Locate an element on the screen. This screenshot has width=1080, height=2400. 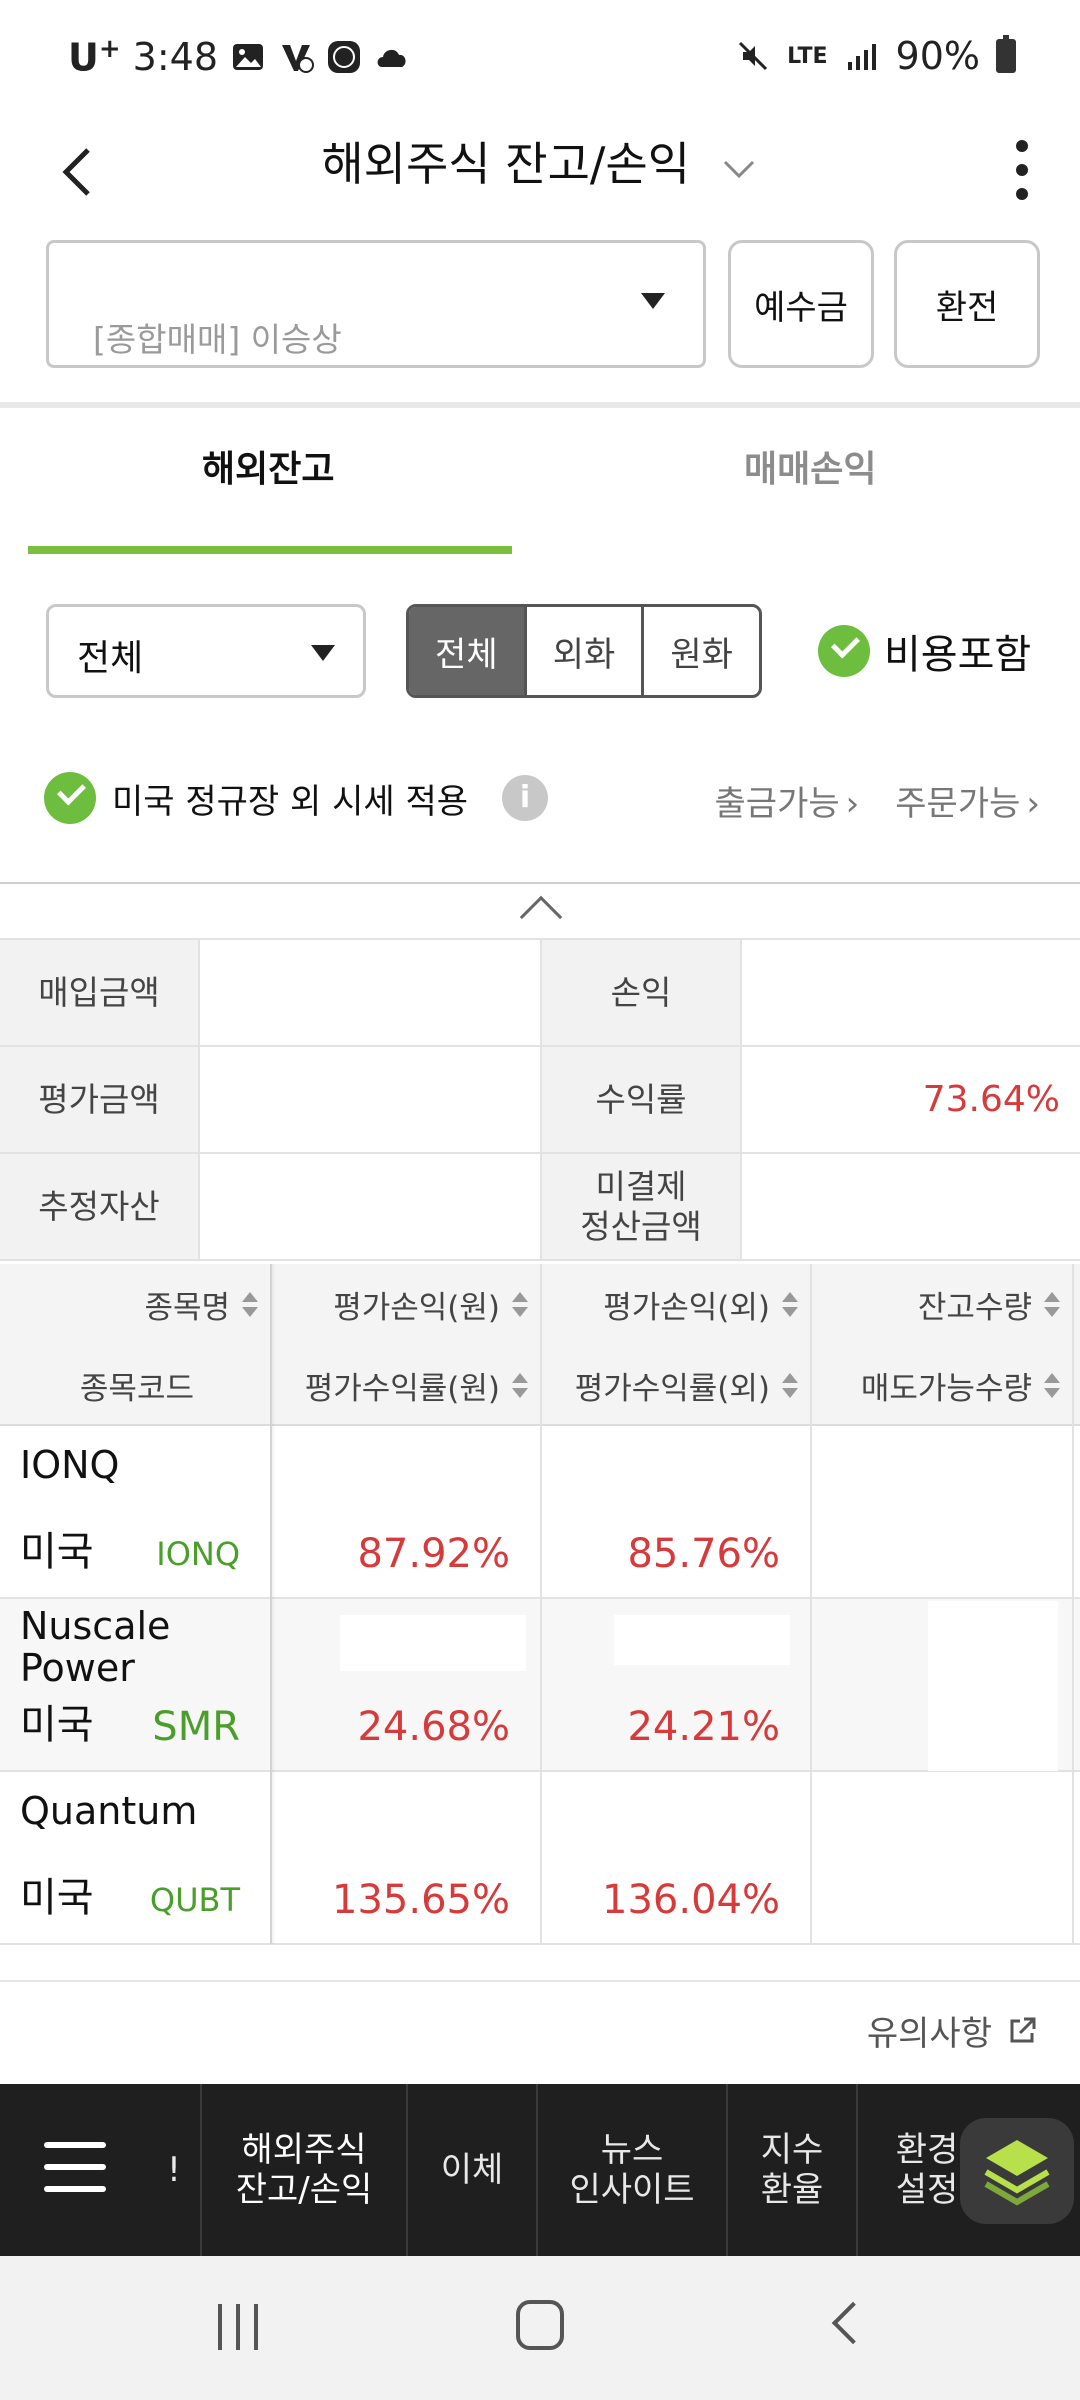
recent-apps-icon is located at coordinates (238, 2327).